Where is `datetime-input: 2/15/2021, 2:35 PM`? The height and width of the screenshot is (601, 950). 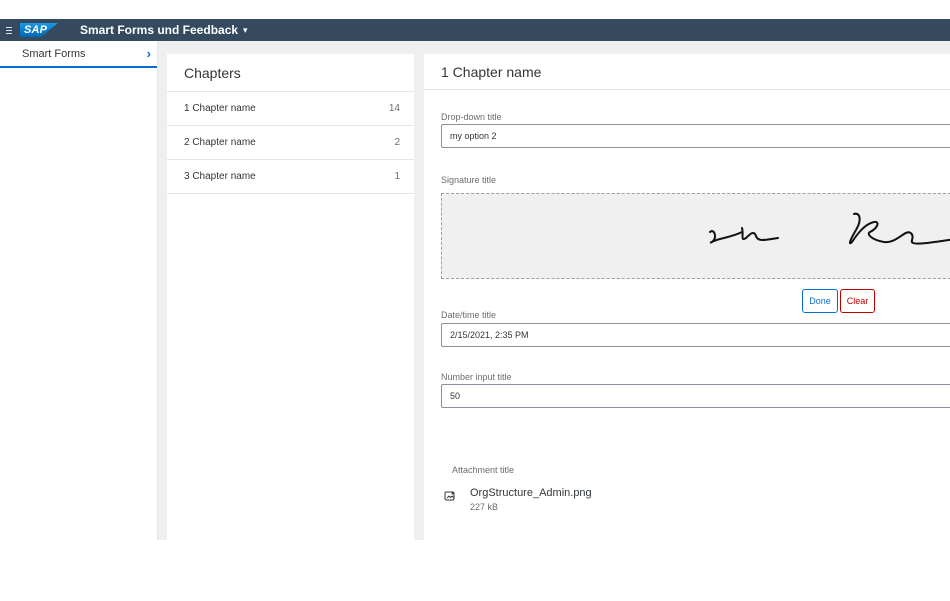
datetime-input: 2/15/2021, 2:35 PM is located at coordinates (695, 335).